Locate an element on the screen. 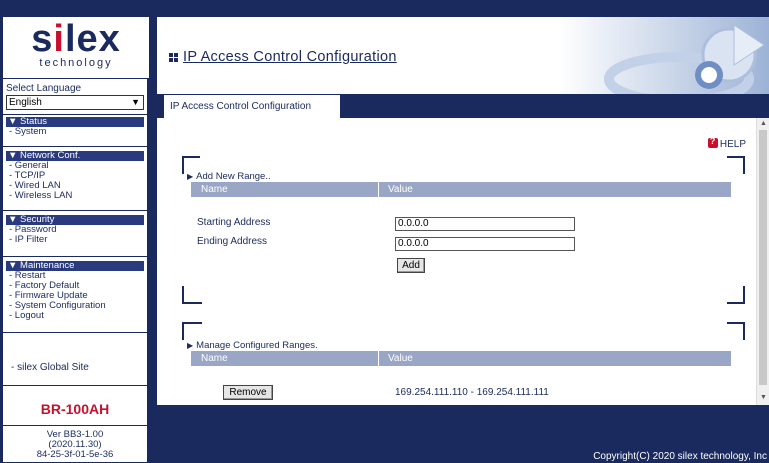 The width and height of the screenshot is (769, 463). sidebar-item-logout: - Logout is located at coordinates (26, 316).